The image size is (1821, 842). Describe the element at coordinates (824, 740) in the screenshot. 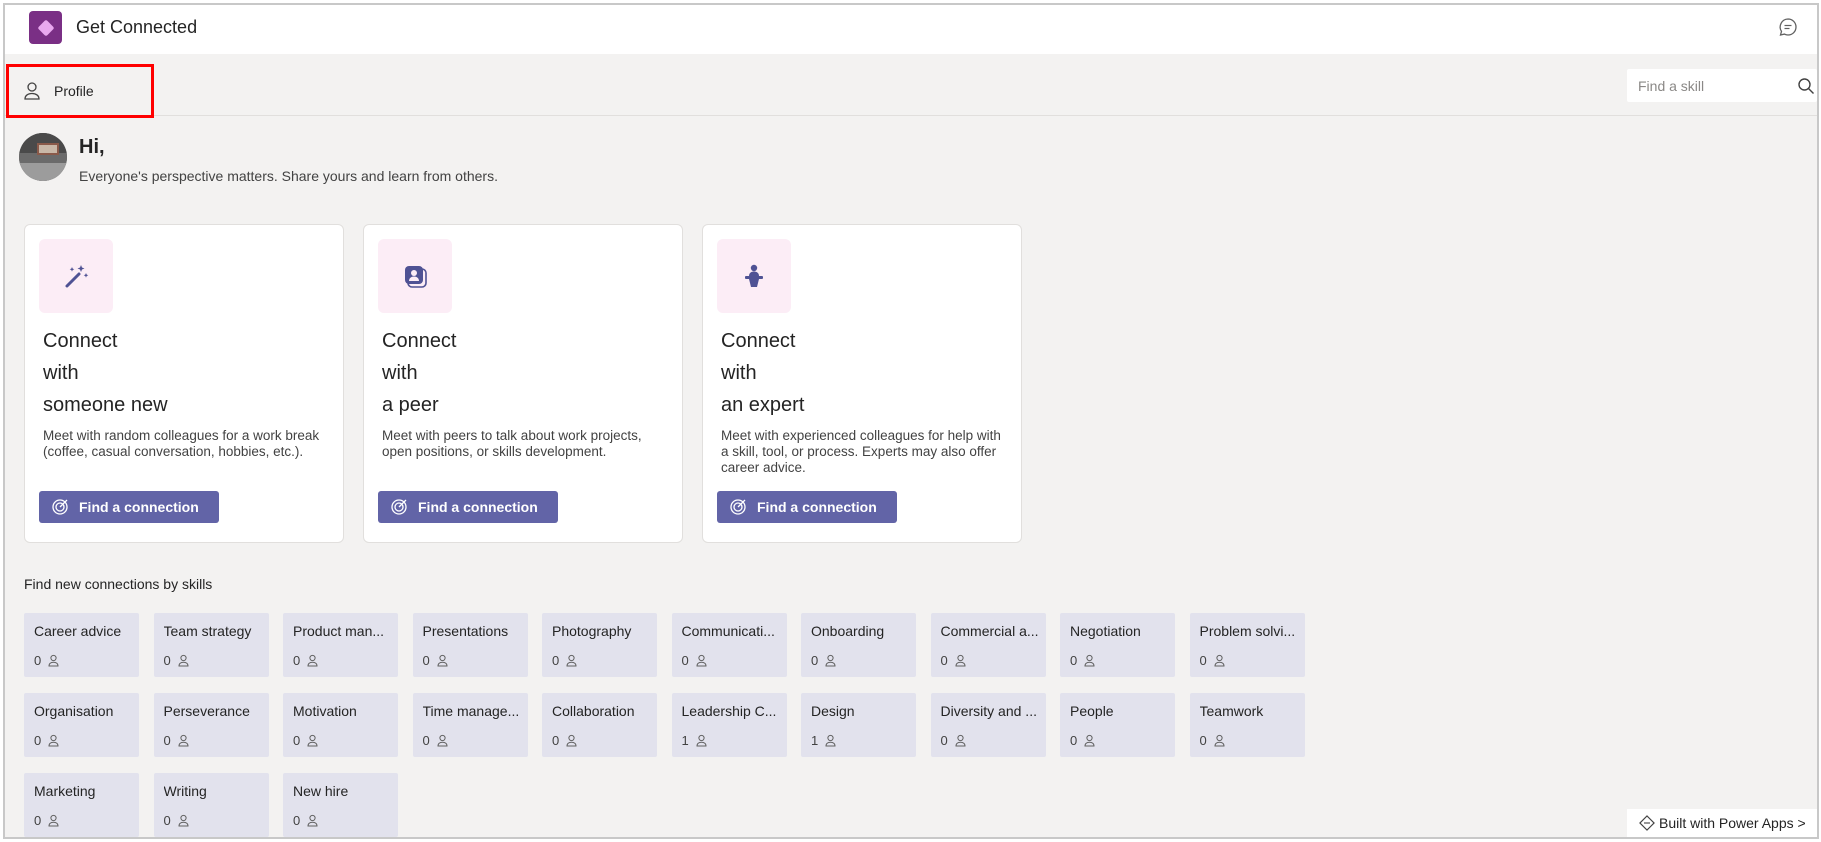

I see `skill-connection-count: 1` at that location.